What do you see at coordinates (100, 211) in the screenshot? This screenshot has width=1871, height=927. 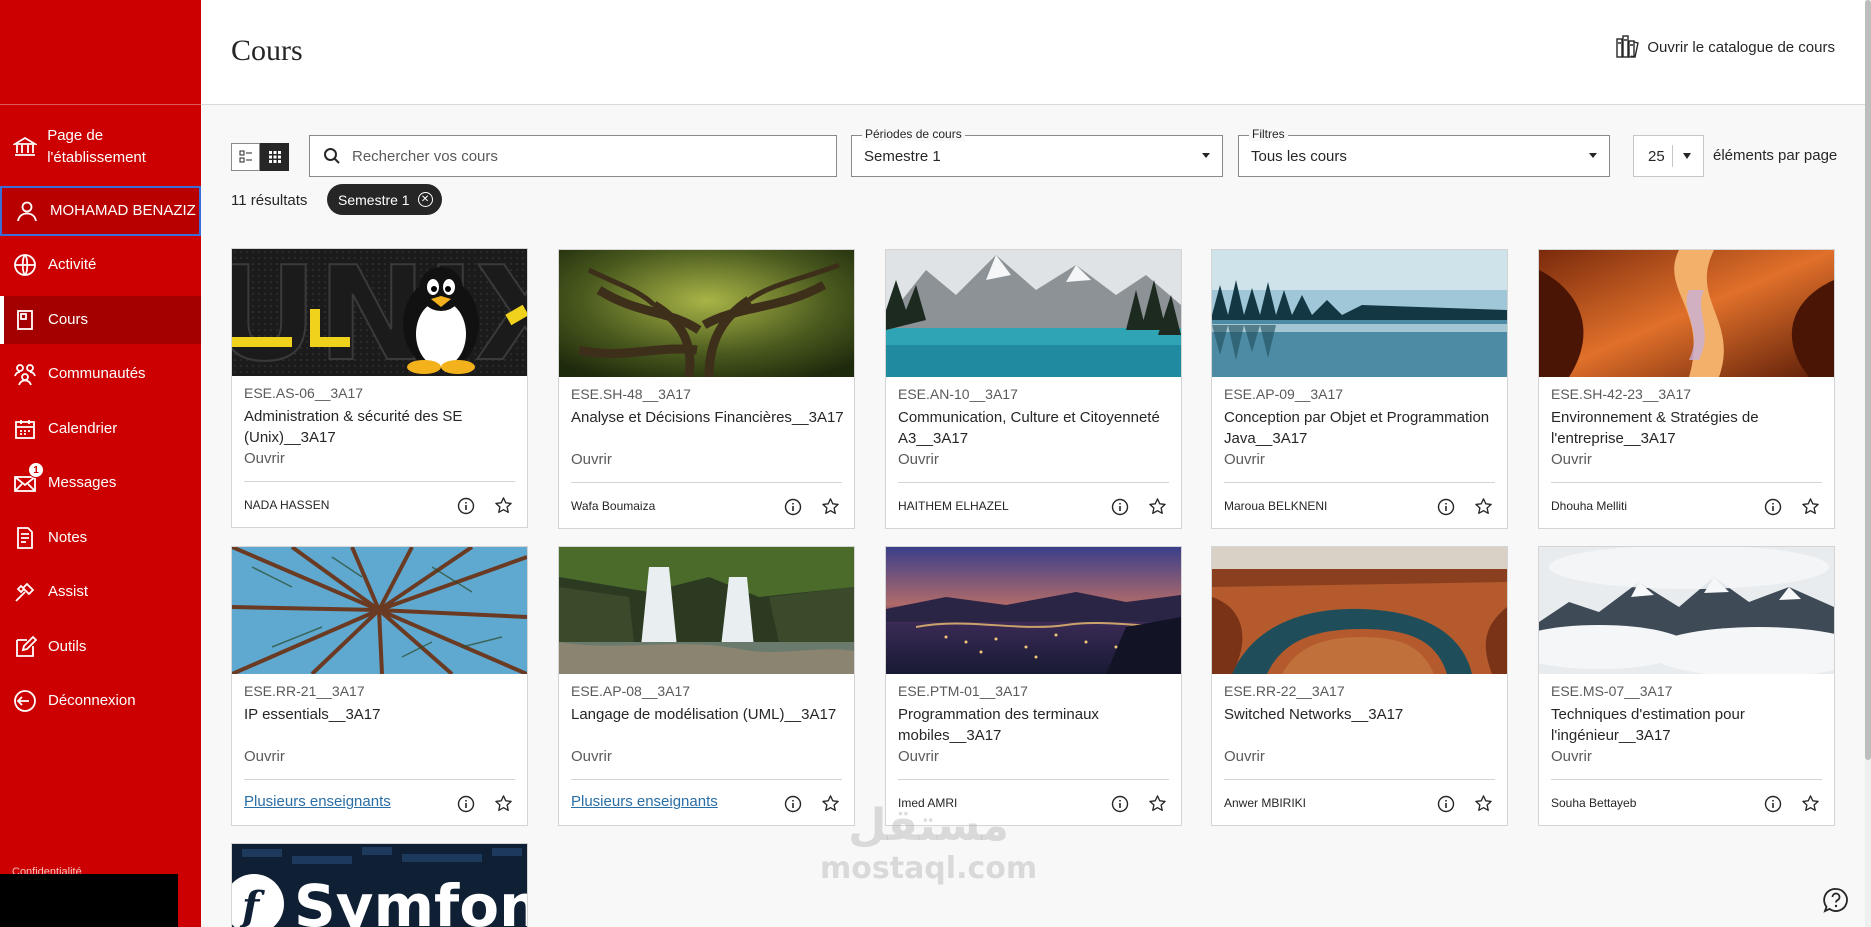 I see `nav-profile: MOHAMAD BENAZIZ` at bounding box center [100, 211].